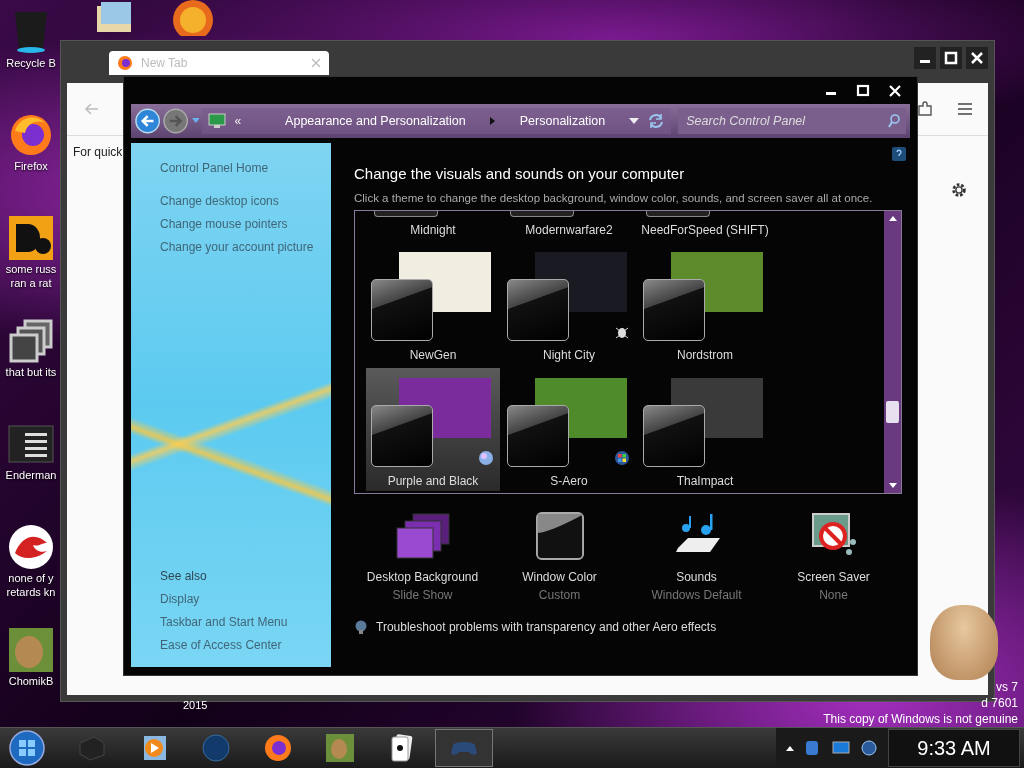 Image resolution: width=1024 pixels, height=768 pixels. What do you see at coordinates (176, 121) in the screenshot?
I see `forward-button-icon` at bounding box center [176, 121].